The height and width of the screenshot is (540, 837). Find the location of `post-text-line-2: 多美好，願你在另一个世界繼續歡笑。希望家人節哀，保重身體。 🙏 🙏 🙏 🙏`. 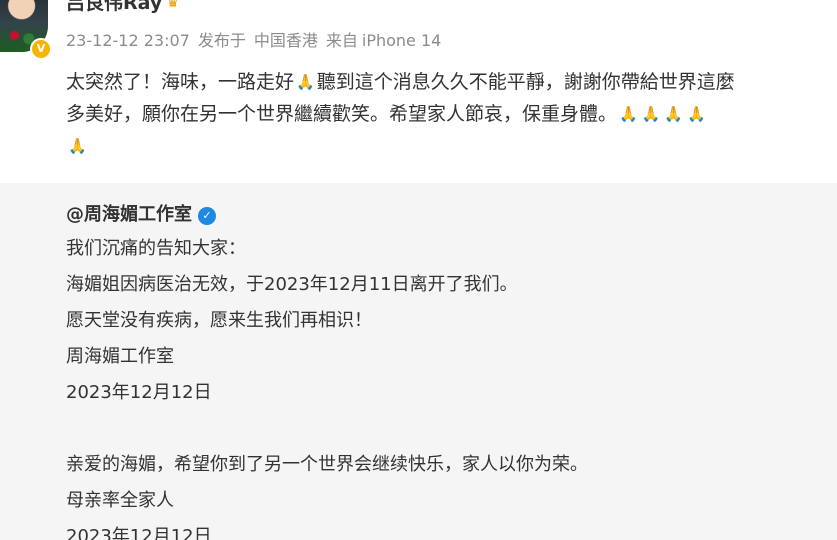

post-text-line-2: 多美好，願你在另一个世界繼續歡笑。希望家人節哀，保重身體。 🙏 🙏 🙏 🙏 is located at coordinates (451, 114).